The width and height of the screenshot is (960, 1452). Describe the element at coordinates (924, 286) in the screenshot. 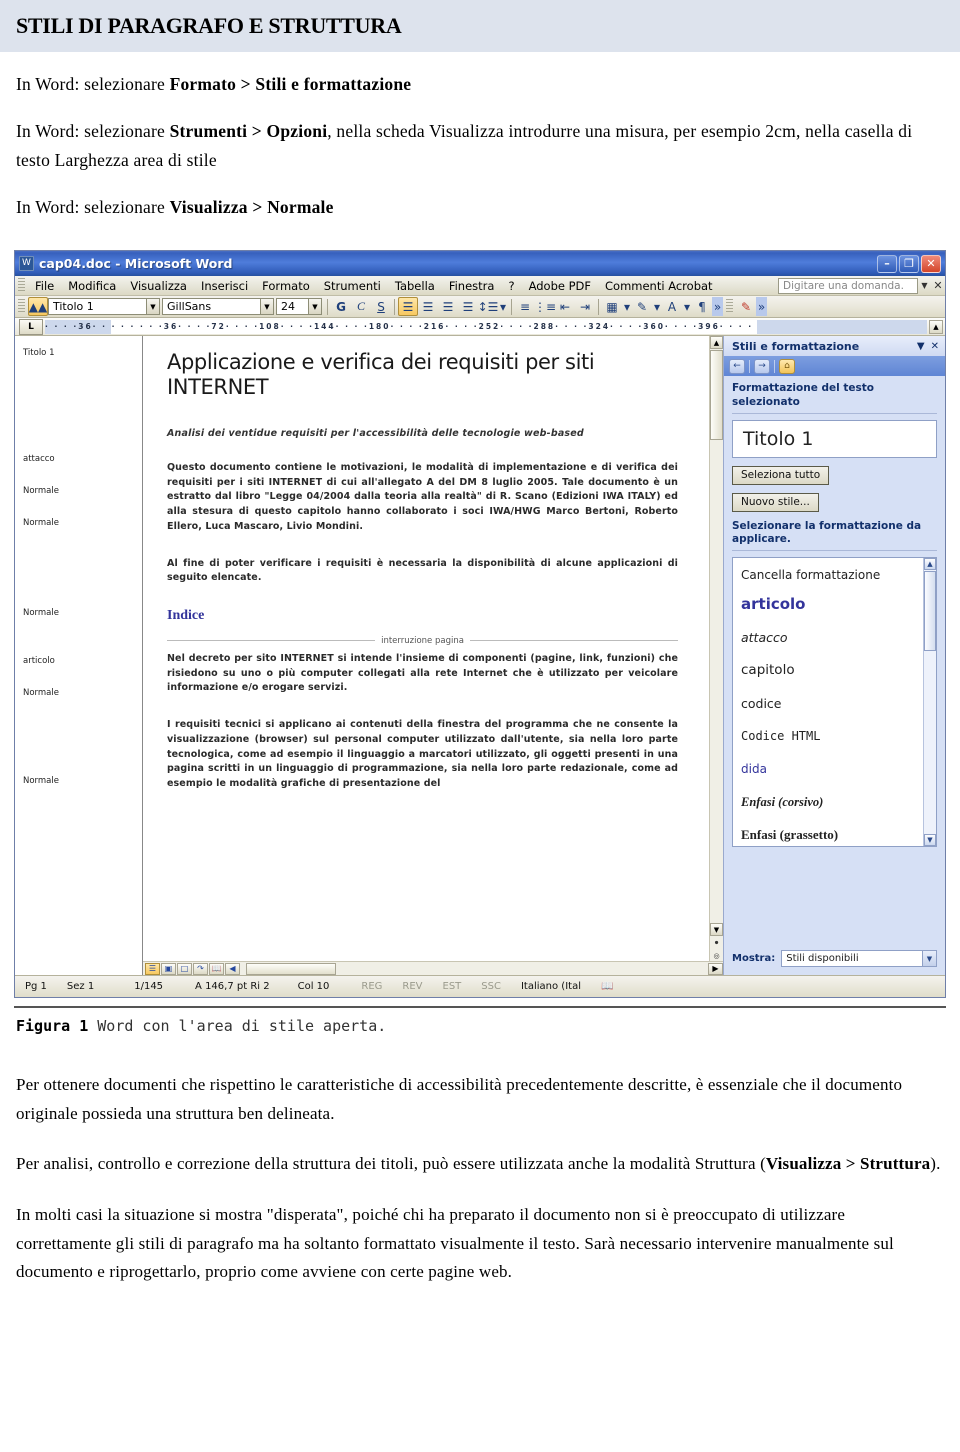

I see `chevron-down-icon: ▼` at that location.